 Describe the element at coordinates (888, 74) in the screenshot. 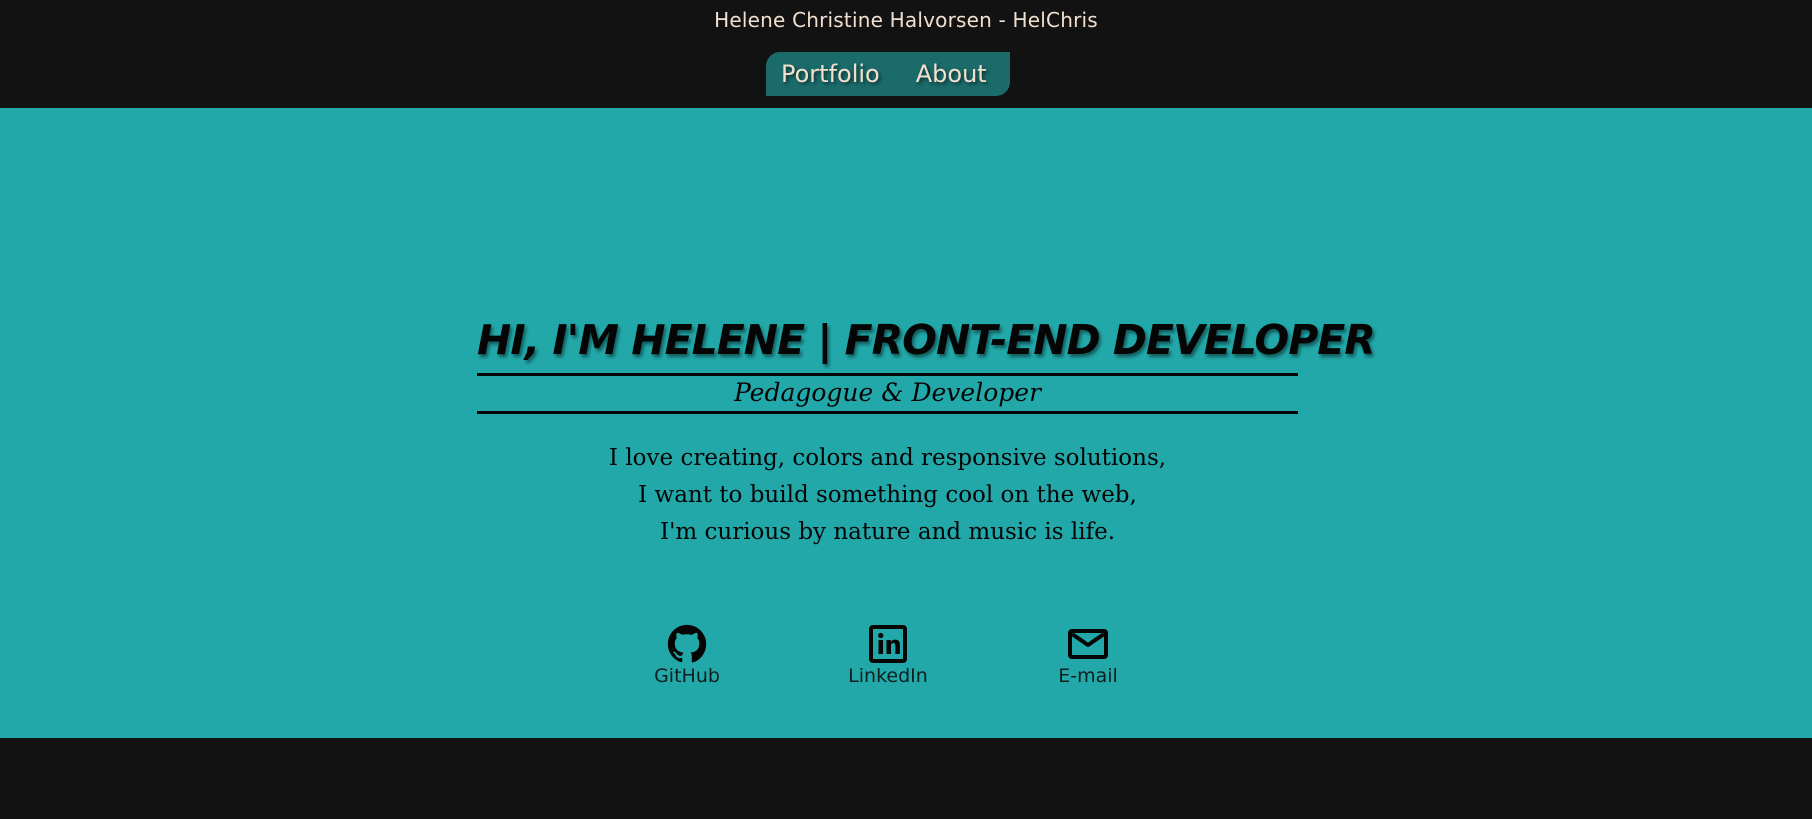

I see `main-nav: Portfolio About` at that location.